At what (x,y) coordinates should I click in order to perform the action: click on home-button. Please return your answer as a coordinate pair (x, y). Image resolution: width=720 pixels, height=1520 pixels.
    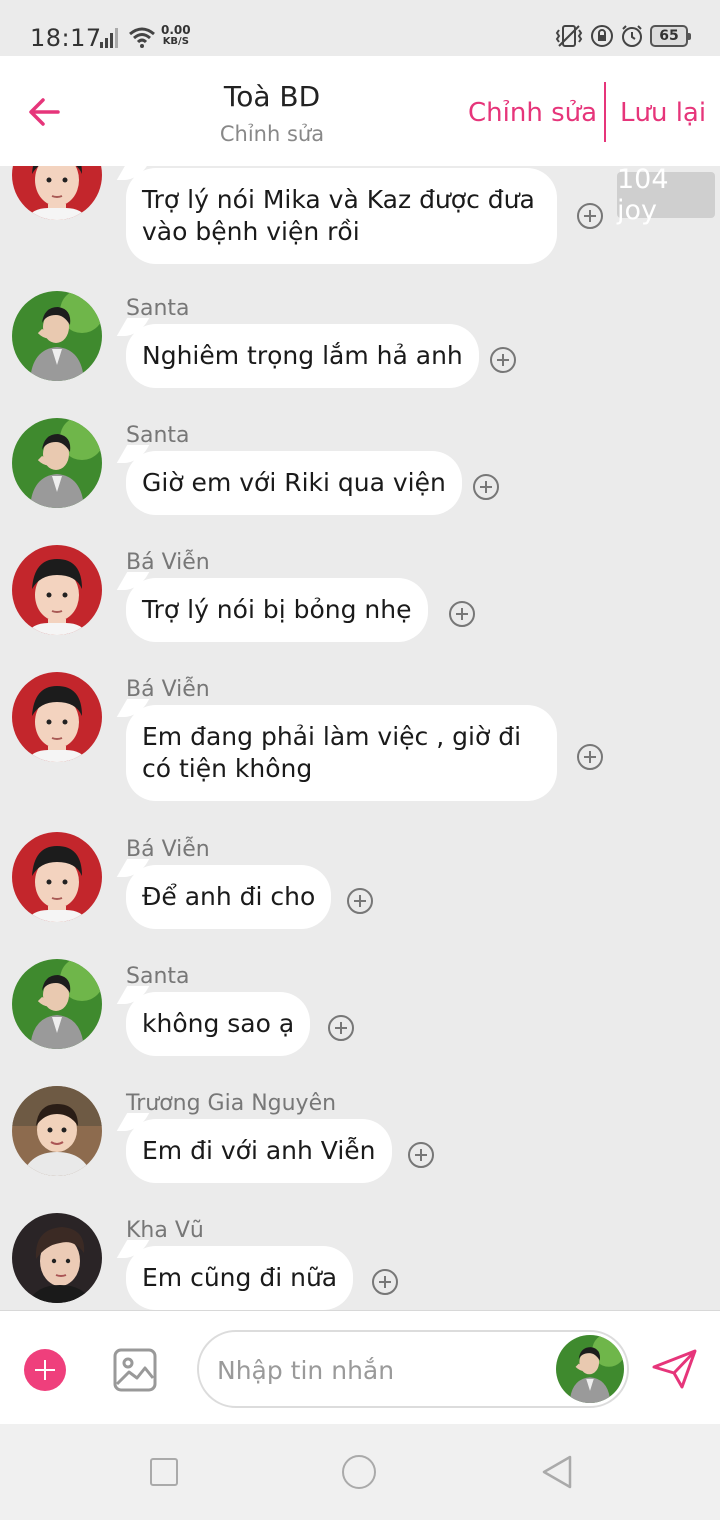
    Looking at the image, I should click on (359, 1472).